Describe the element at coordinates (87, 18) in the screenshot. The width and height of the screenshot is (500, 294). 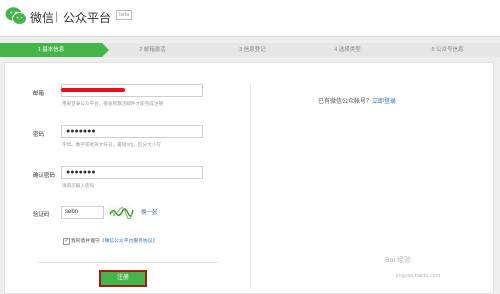
I see `brand-platform: 公众平台` at that location.